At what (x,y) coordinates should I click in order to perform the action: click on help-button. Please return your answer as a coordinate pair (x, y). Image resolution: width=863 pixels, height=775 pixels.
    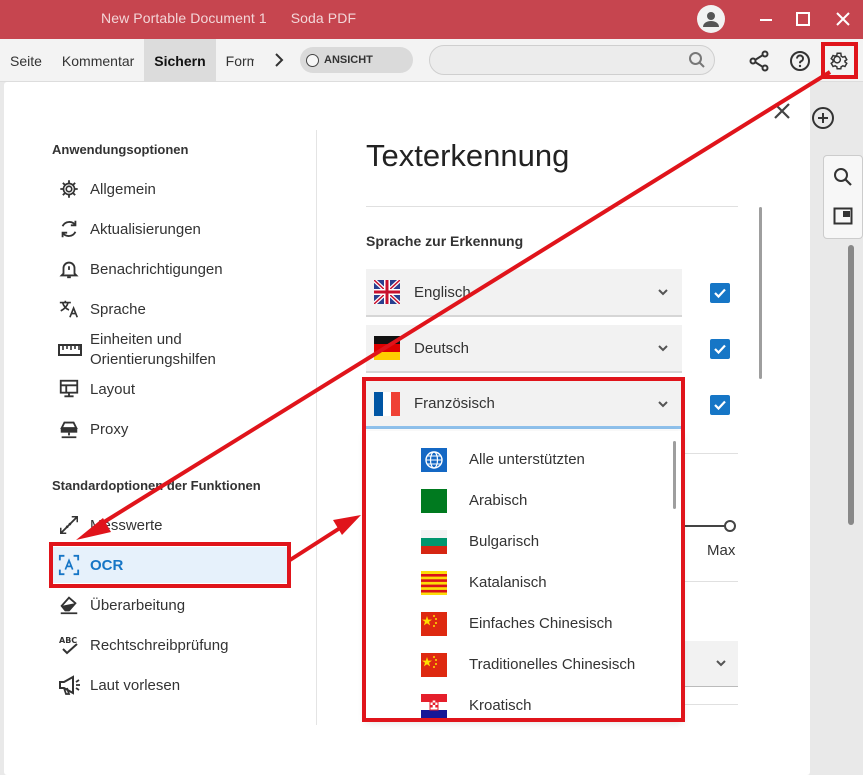
    Looking at the image, I should click on (800, 61).